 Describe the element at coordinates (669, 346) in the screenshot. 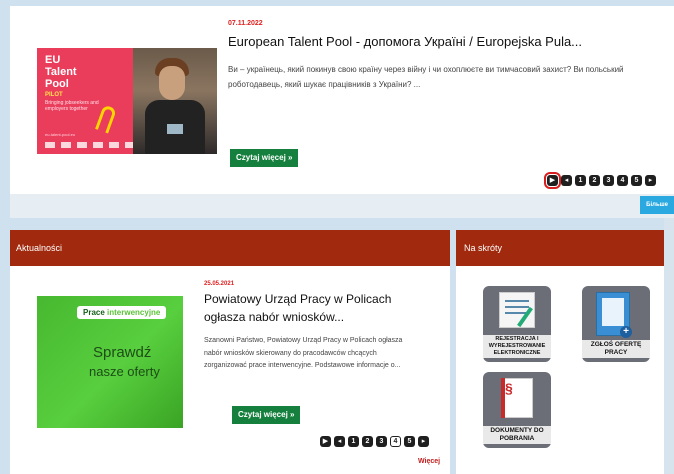

I see `page-edge` at that location.